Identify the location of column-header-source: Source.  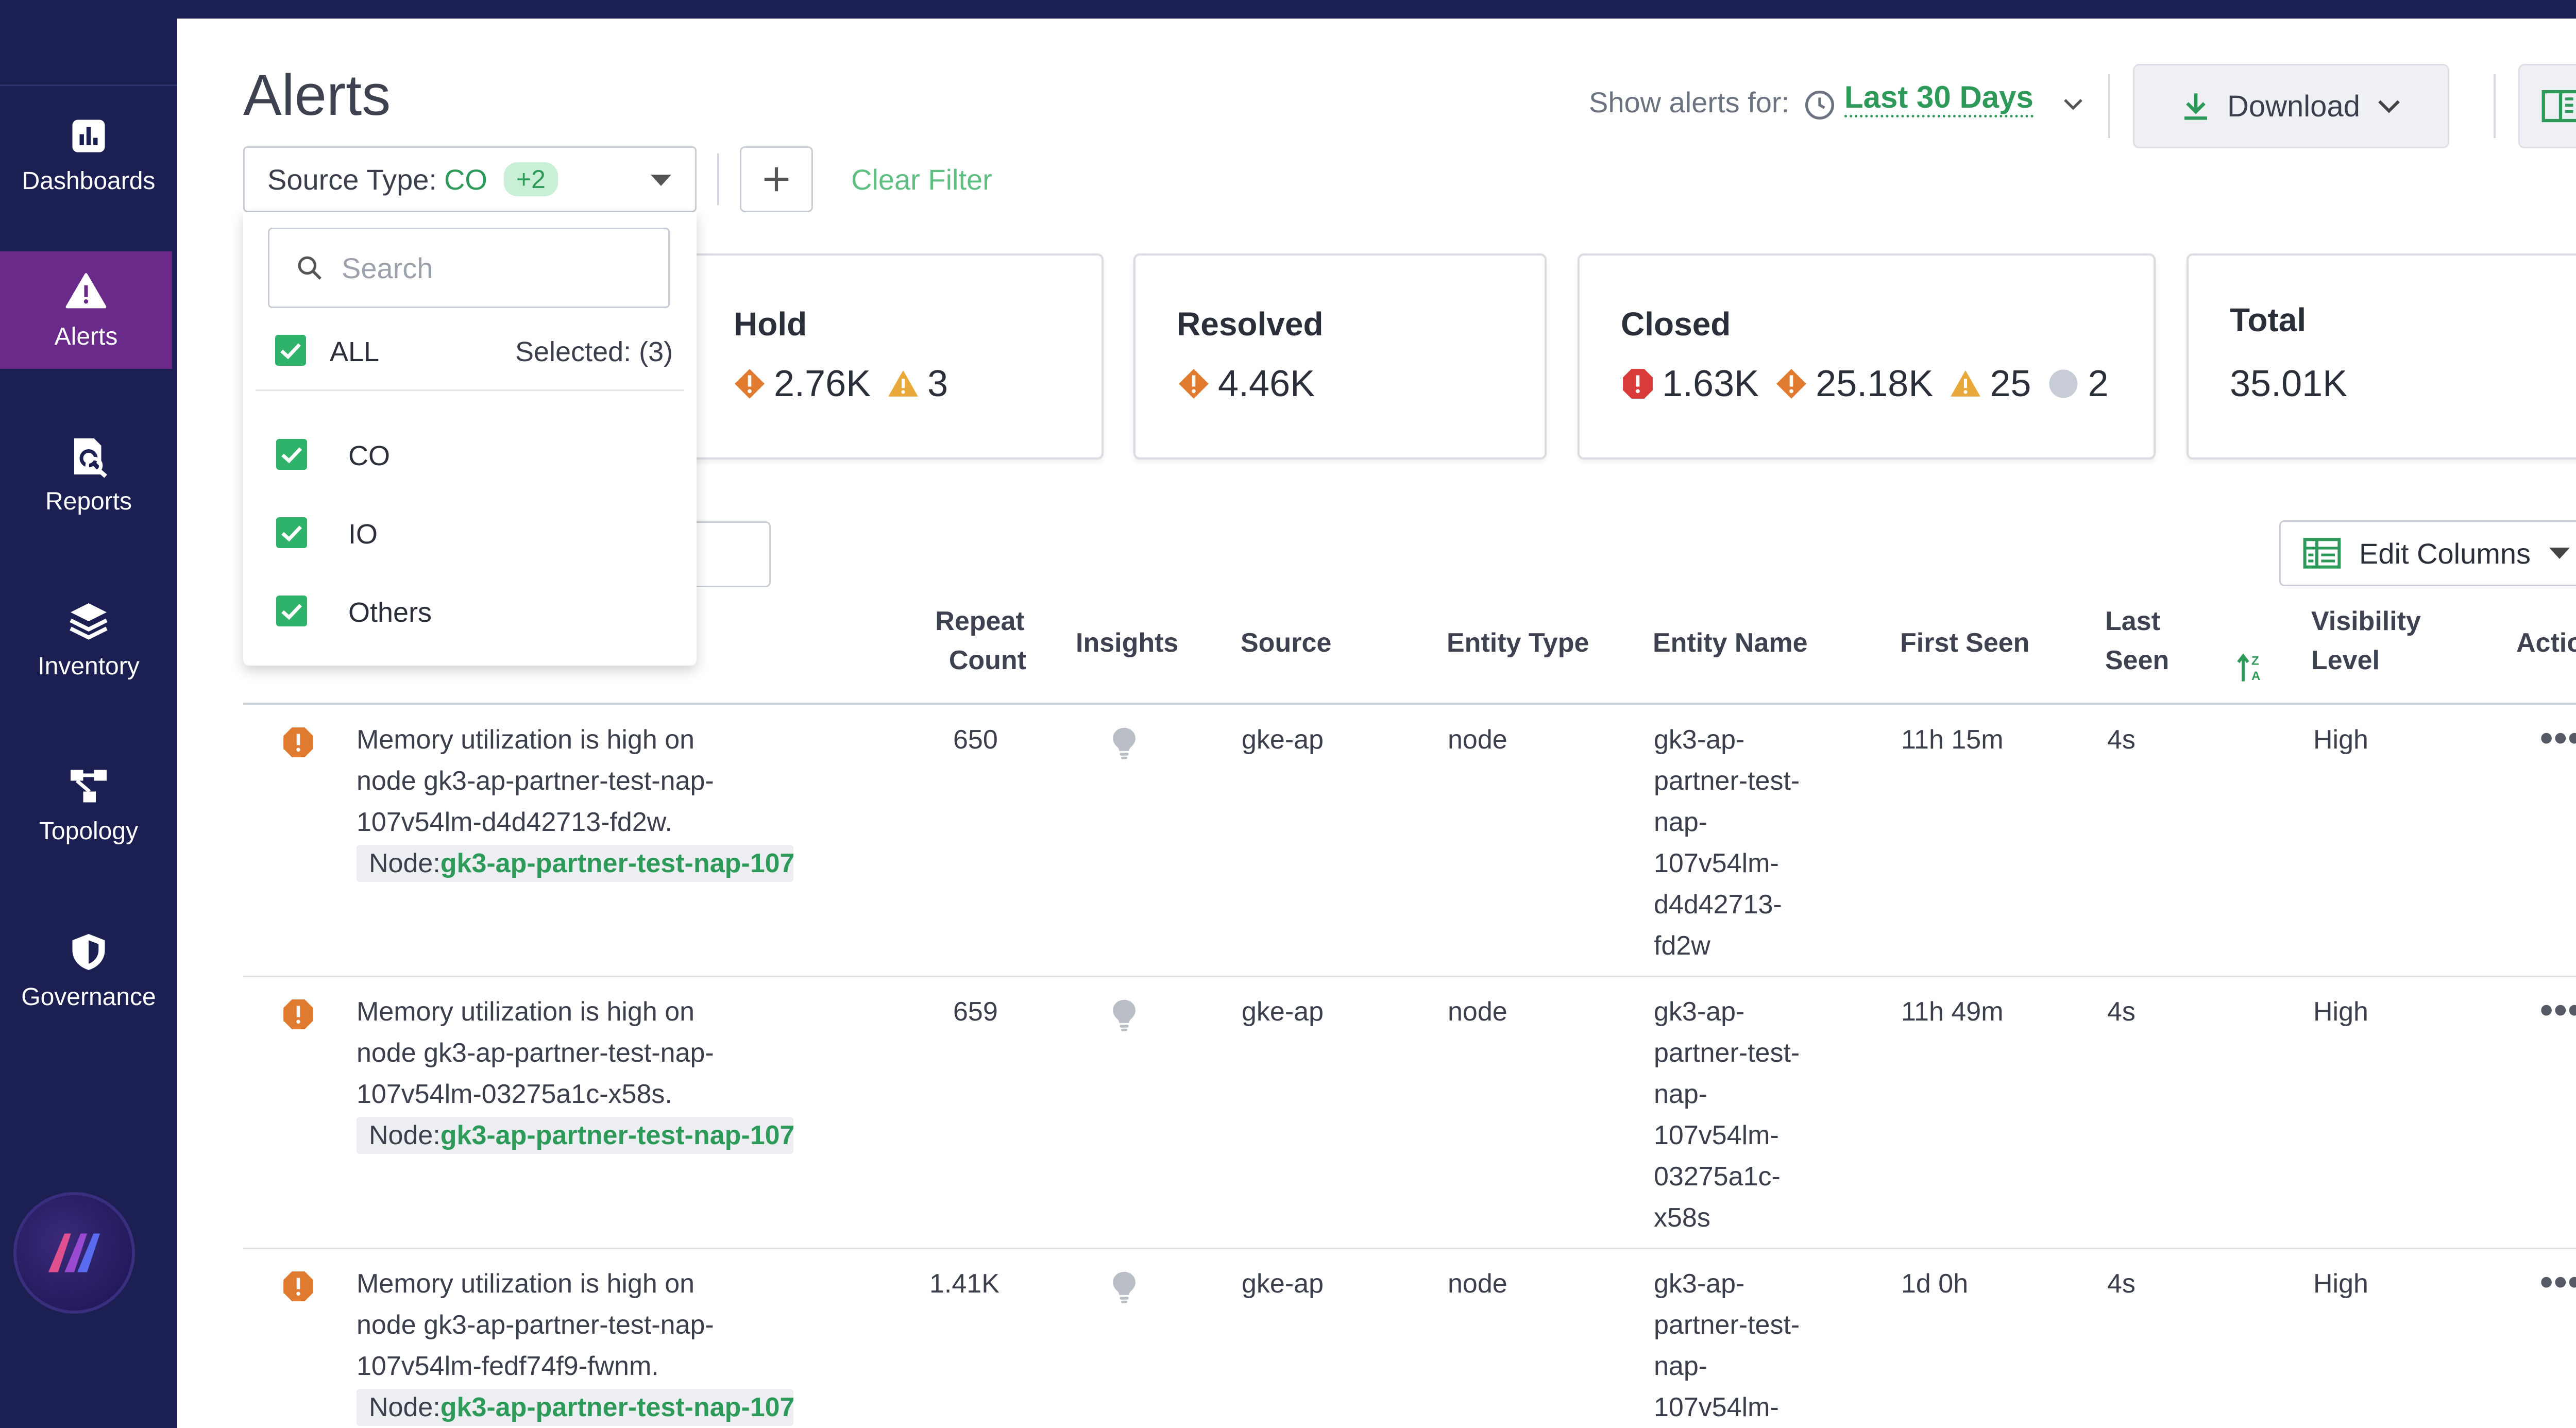
(1286, 642).